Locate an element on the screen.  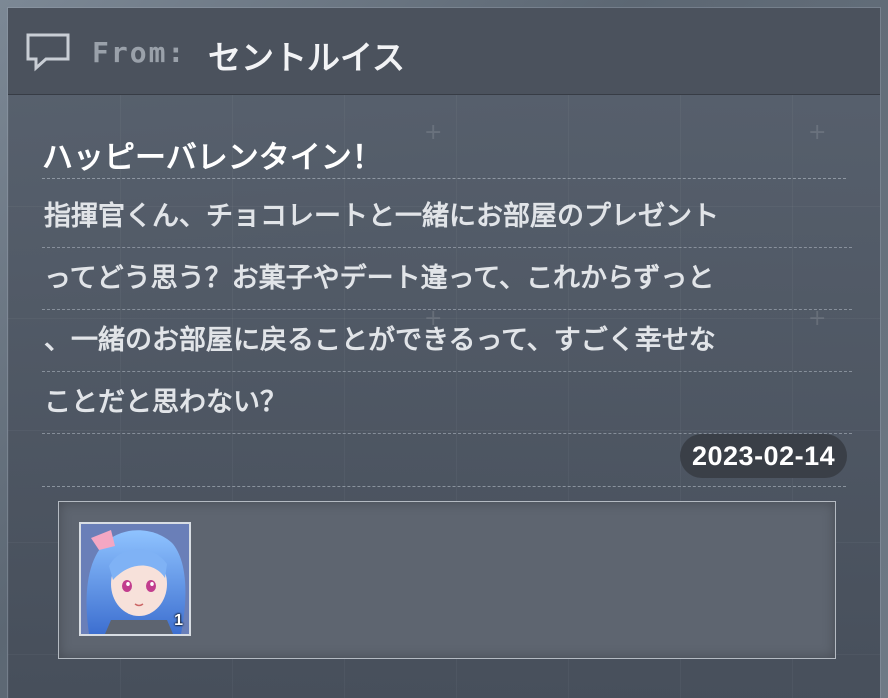
body-line: 指揮官くん、チョコレートと一緒にお部屋のプレゼント is located at coordinates (447, 217).